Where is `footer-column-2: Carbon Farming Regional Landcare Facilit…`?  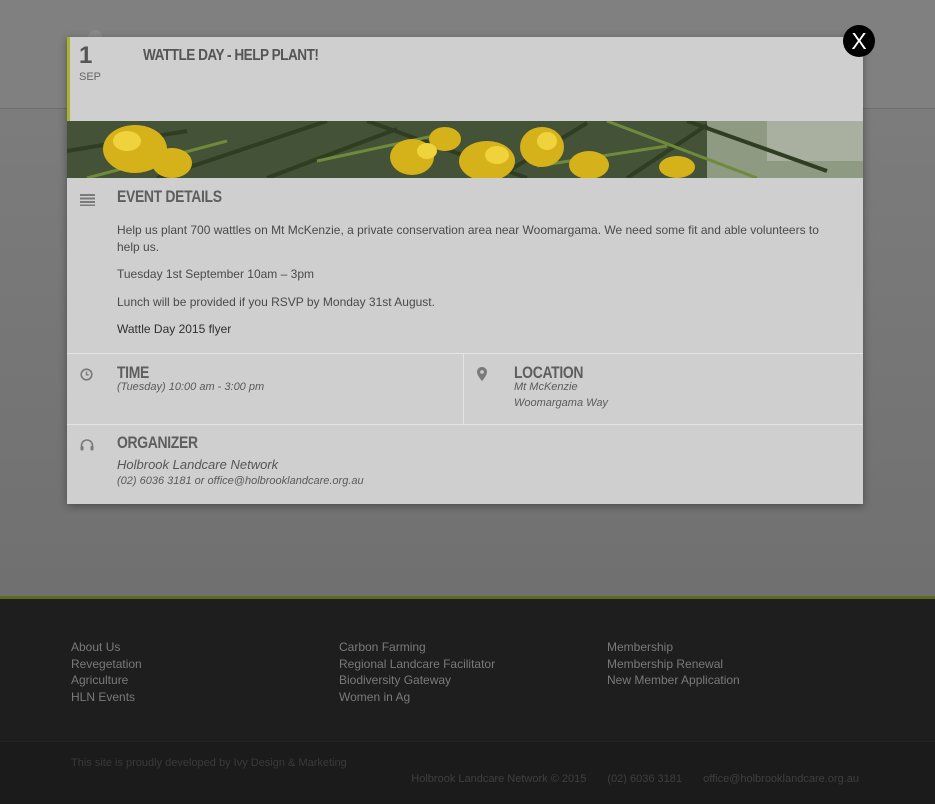 footer-column-2: Carbon Farming Regional Landcare Facilit… is located at coordinates (464, 672).